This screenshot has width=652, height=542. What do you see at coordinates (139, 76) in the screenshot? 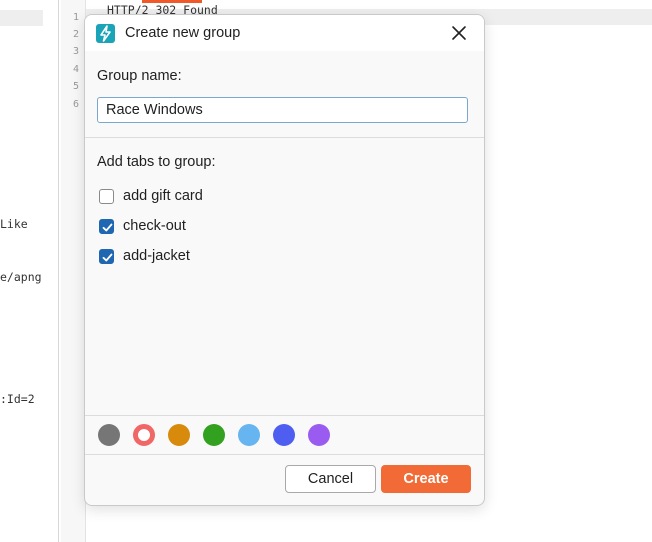
I see `group-name-label: Group name:` at bounding box center [139, 76].